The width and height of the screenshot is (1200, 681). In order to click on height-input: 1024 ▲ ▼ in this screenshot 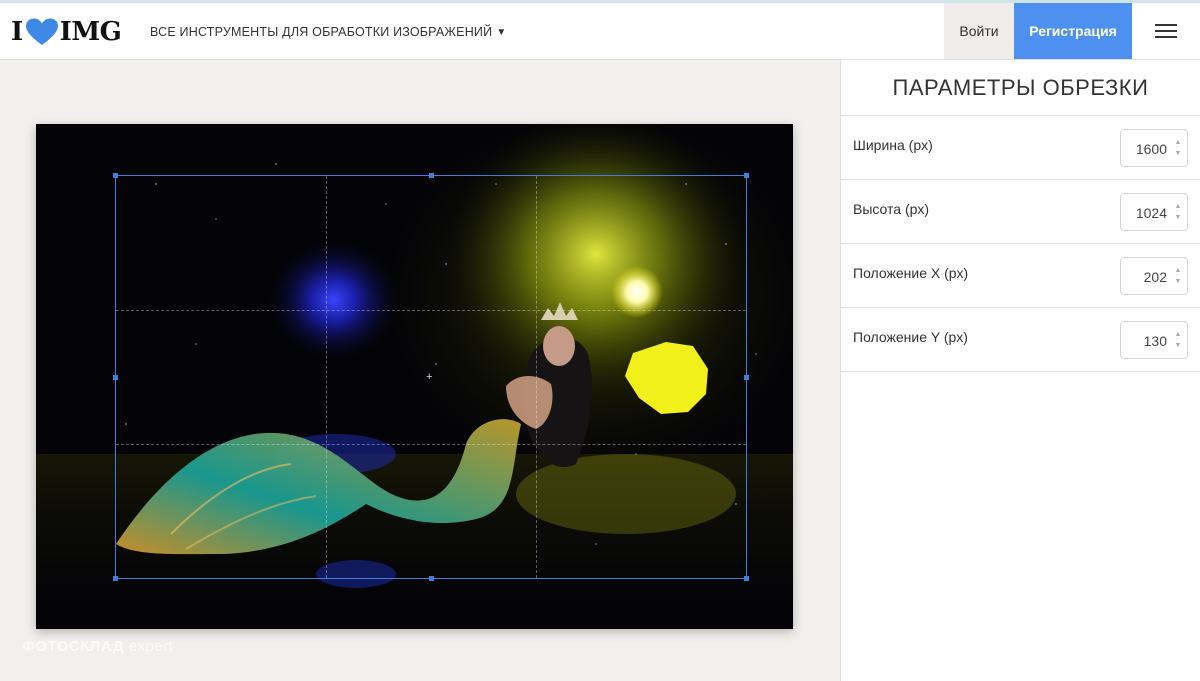, I will do `click(1154, 212)`.